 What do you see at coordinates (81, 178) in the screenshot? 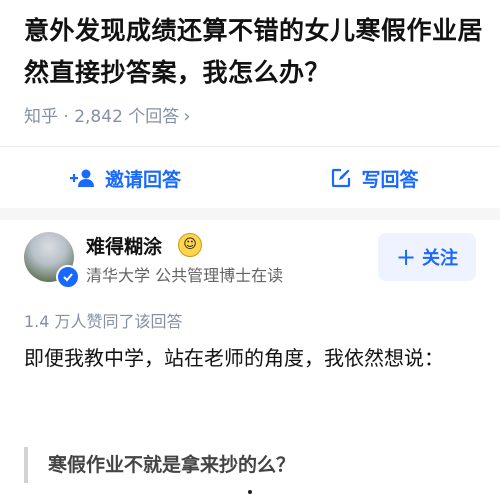
I see `add-user-icon` at bounding box center [81, 178].